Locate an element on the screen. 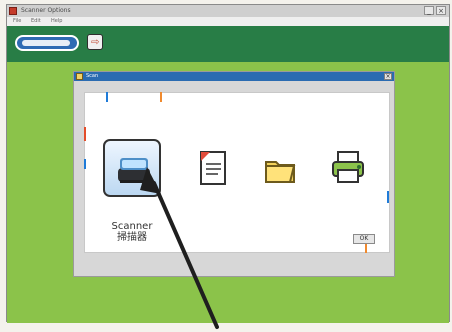  app-icon is located at coordinates (13, 11).